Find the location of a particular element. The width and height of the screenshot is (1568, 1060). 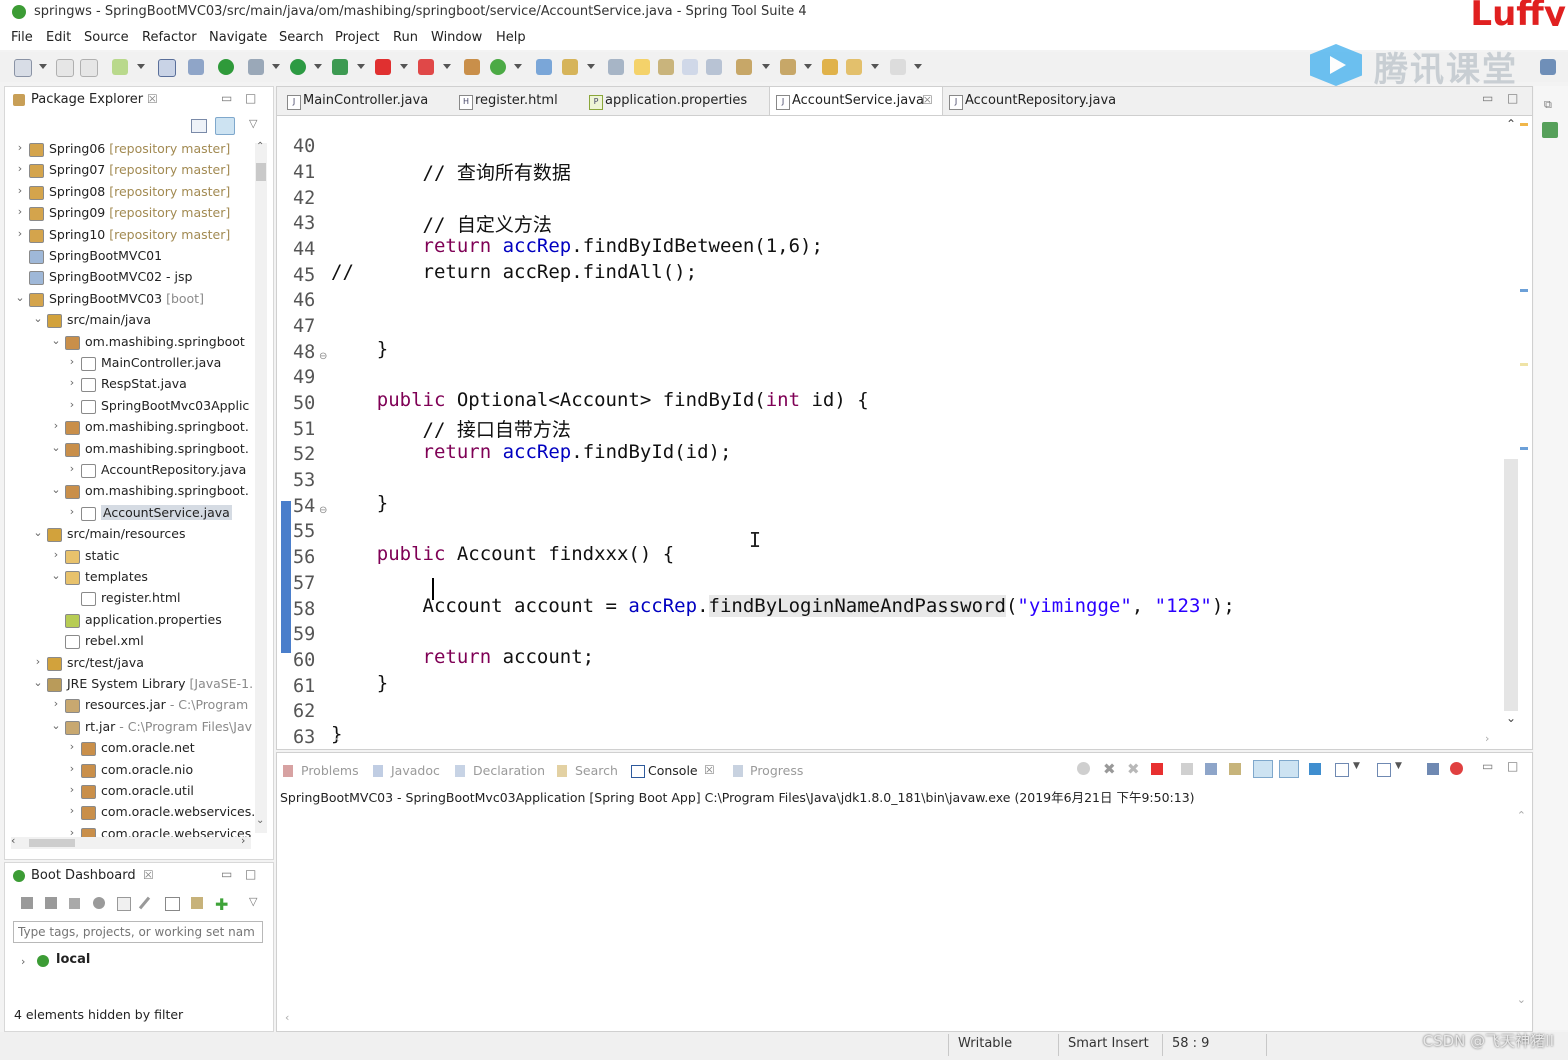

build-icon is located at coordinates (120, 67).